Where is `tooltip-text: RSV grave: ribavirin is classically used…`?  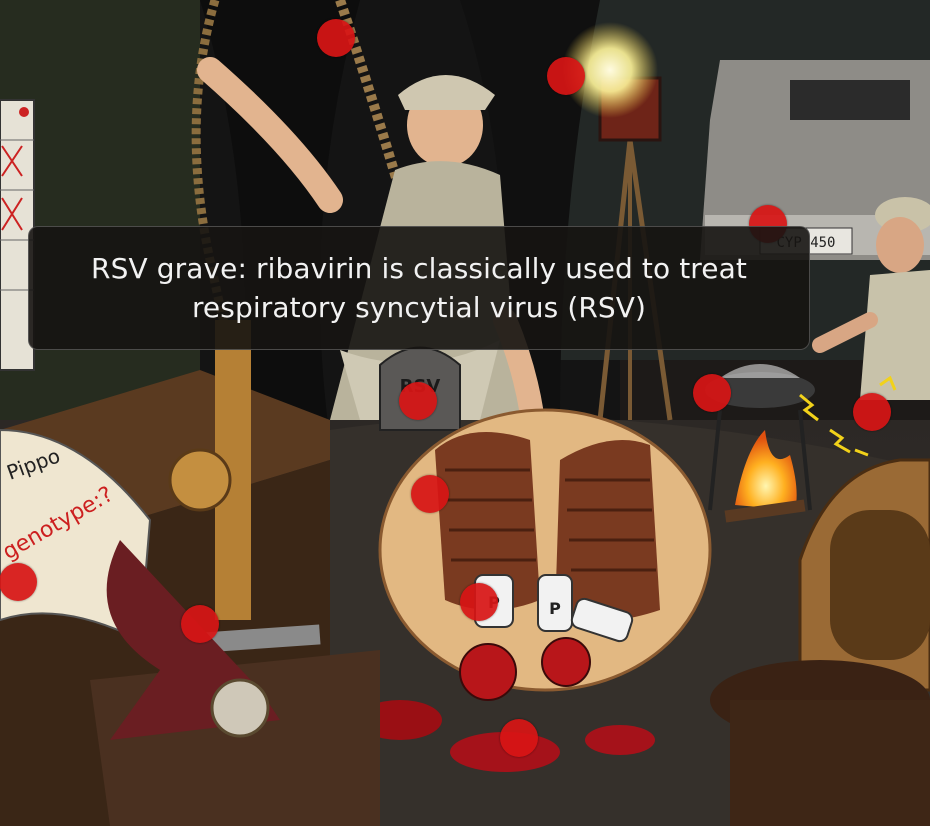 tooltip-text: RSV grave: ribavirin is classically used… is located at coordinates (419, 288).